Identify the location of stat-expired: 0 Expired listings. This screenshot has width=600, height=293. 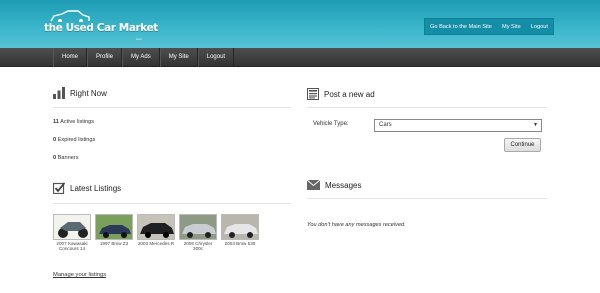
(74, 140).